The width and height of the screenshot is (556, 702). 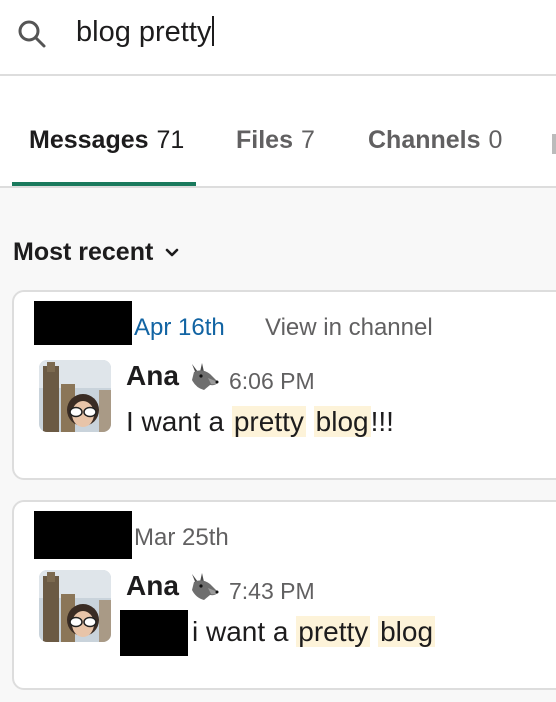 I want to click on active-tab-indicator, so click(x=104, y=184).